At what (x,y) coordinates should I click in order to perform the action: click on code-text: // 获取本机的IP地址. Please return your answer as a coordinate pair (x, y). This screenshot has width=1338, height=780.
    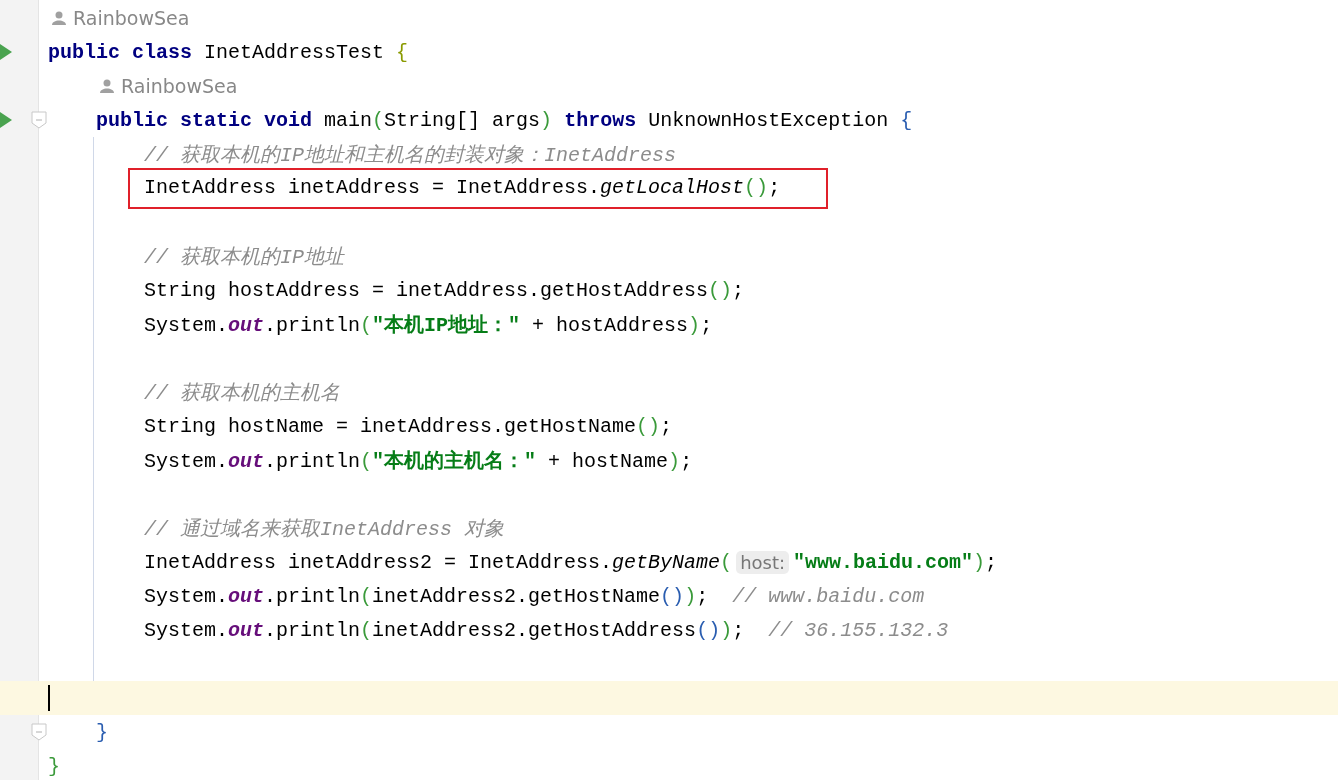
    Looking at the image, I should click on (244, 257).